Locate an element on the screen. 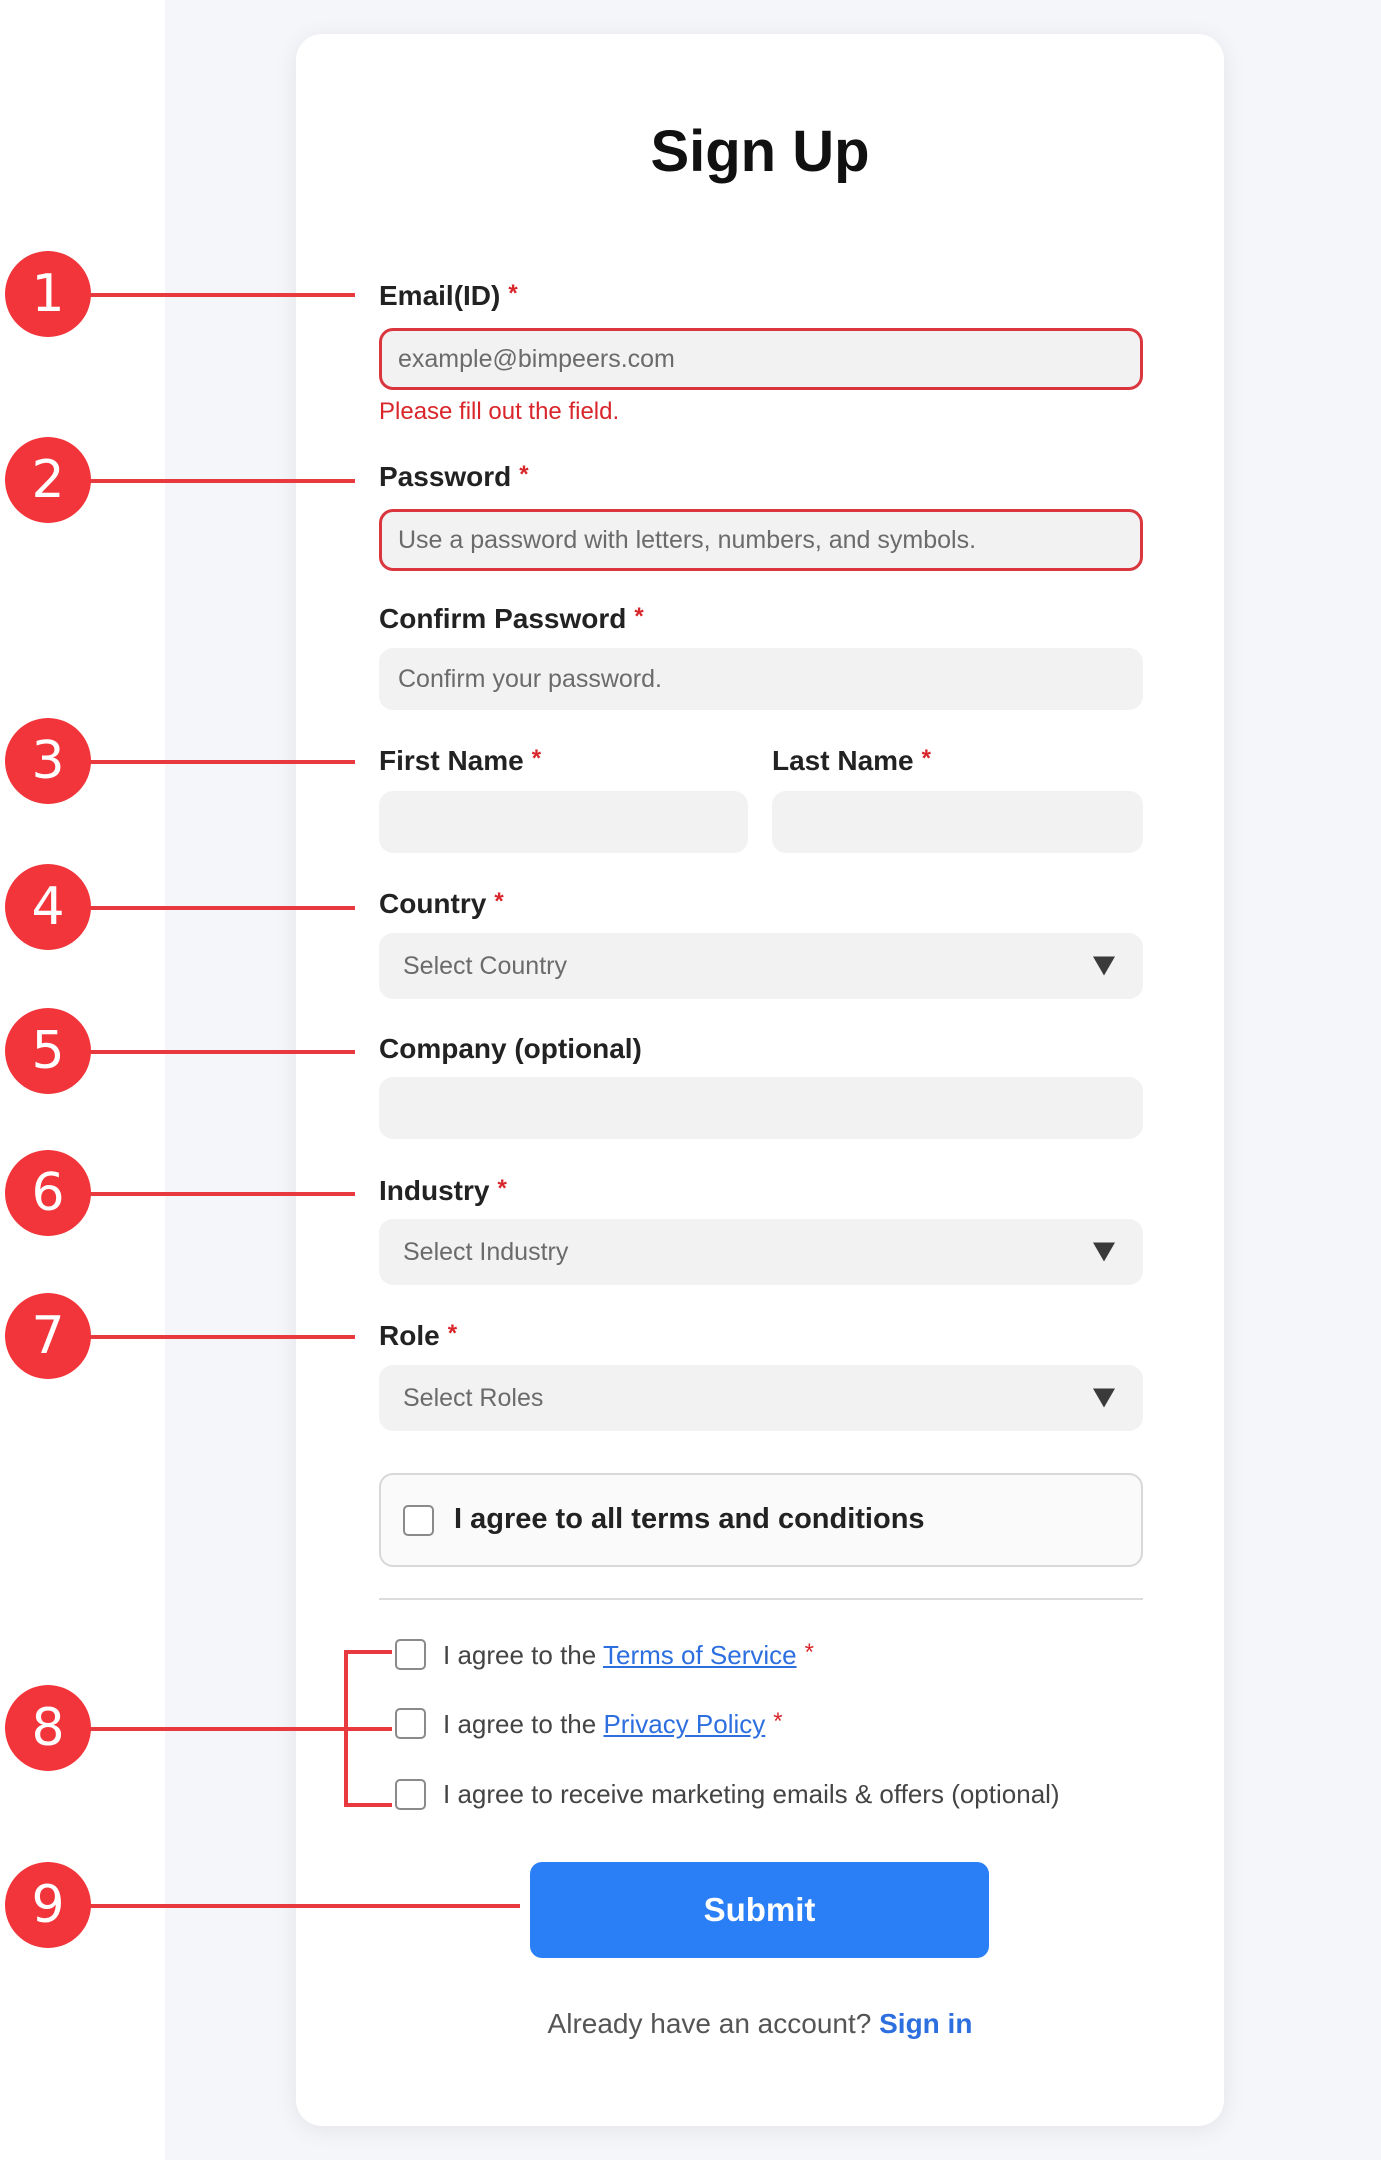 This screenshot has height=2160, width=1381. email-label: Email(ID) * is located at coordinates (448, 295).